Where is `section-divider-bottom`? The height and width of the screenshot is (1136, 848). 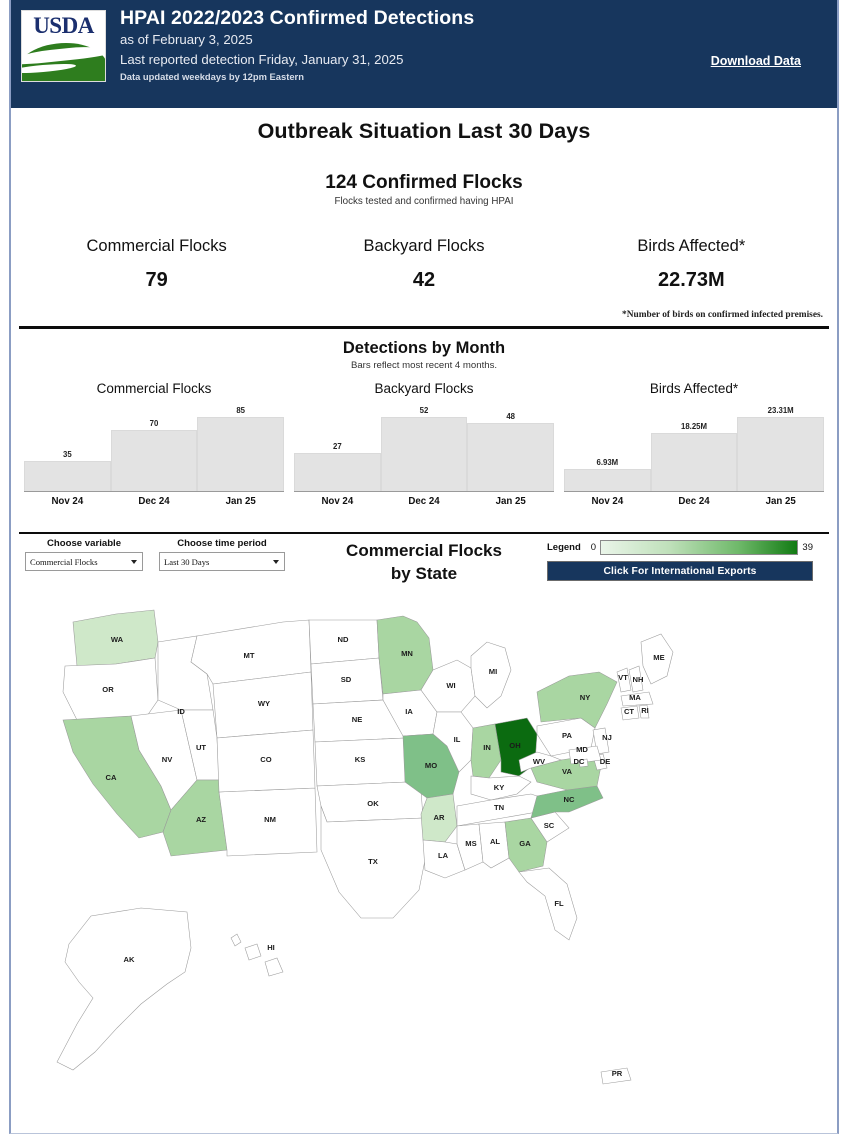
section-divider-bottom is located at coordinates (424, 533).